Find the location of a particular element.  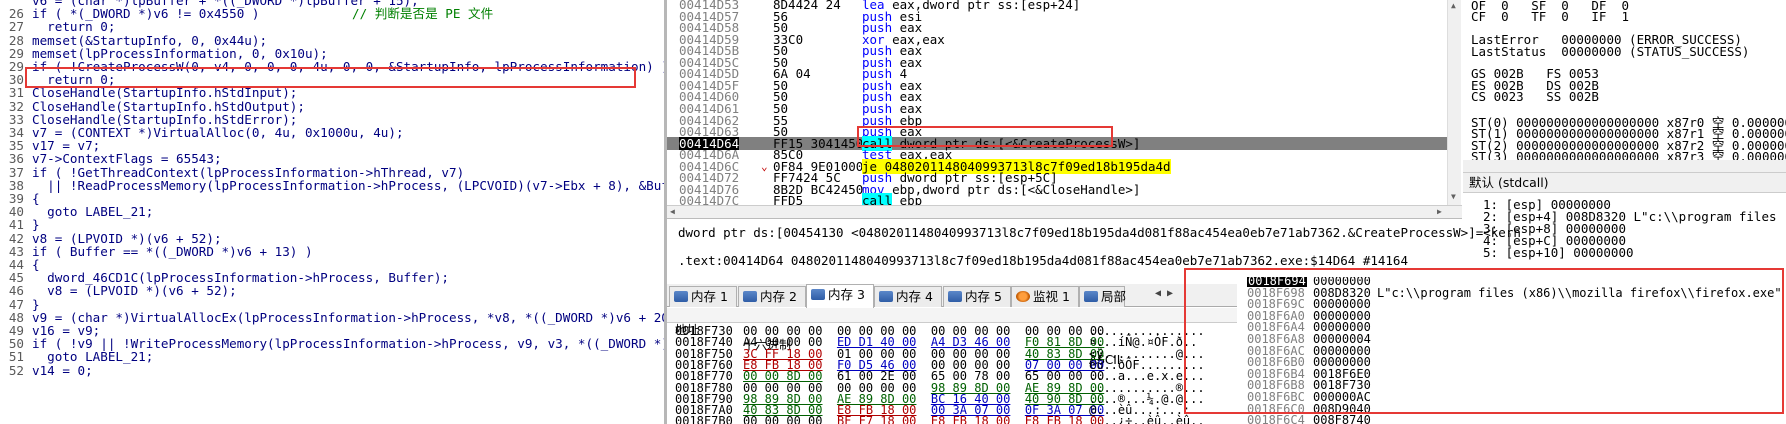

highlight-box-stack is located at coordinates (1484, 341).